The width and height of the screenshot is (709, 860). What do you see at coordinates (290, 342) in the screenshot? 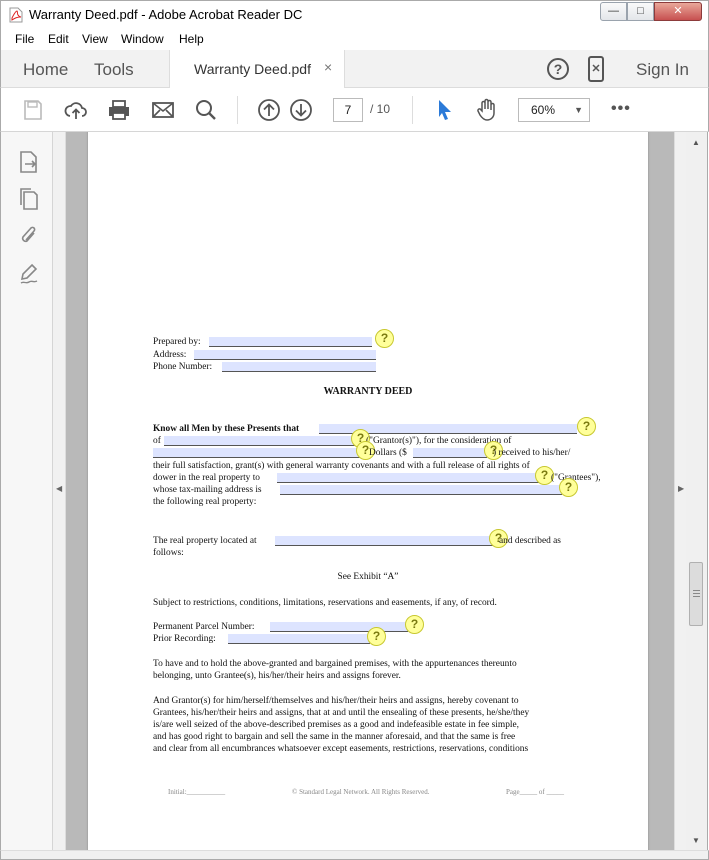
I see `prepared-by-field` at bounding box center [290, 342].